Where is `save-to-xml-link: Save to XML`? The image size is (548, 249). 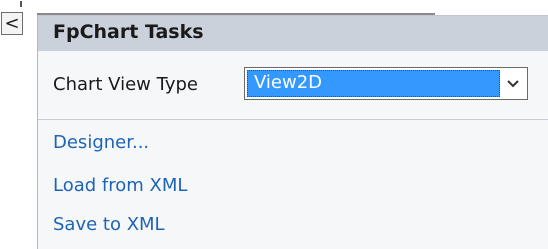
save-to-xml-link: Save to XML is located at coordinates (109, 224).